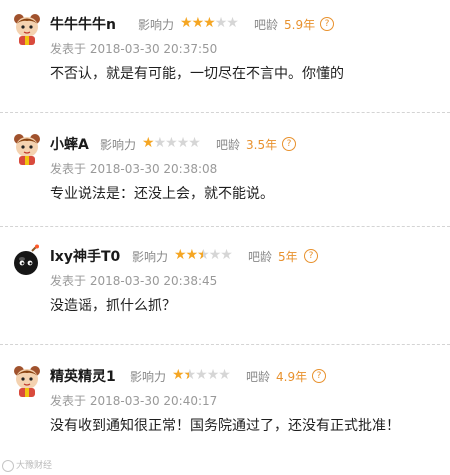 This screenshot has width=450, height=475. I want to click on bar-age-value: 5.9年, so click(300, 25).